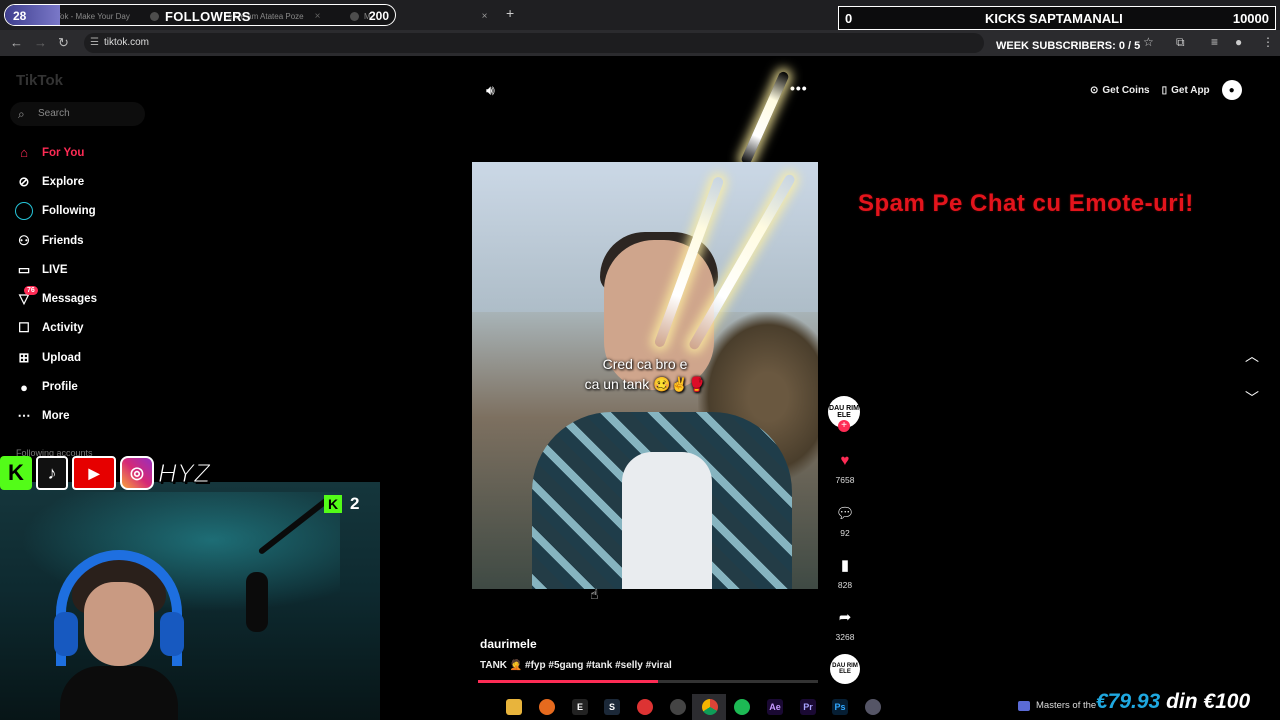 The width and height of the screenshot is (1280, 720). I want to click on photoshop-icon: Ps, so click(840, 707).